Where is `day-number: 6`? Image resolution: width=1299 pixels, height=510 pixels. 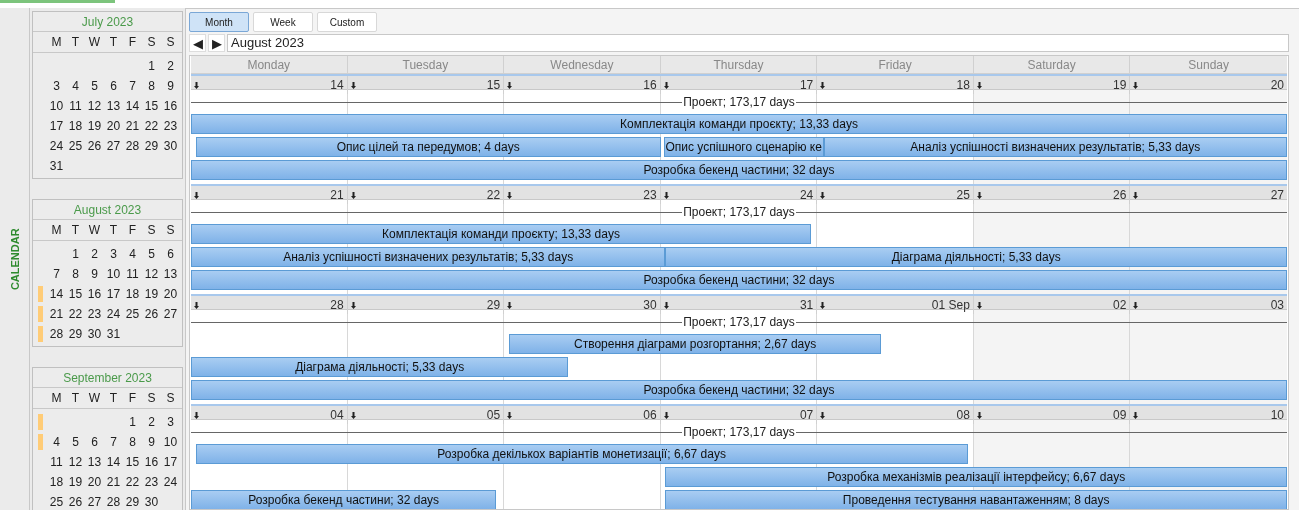 day-number: 6 is located at coordinates (113, 86).